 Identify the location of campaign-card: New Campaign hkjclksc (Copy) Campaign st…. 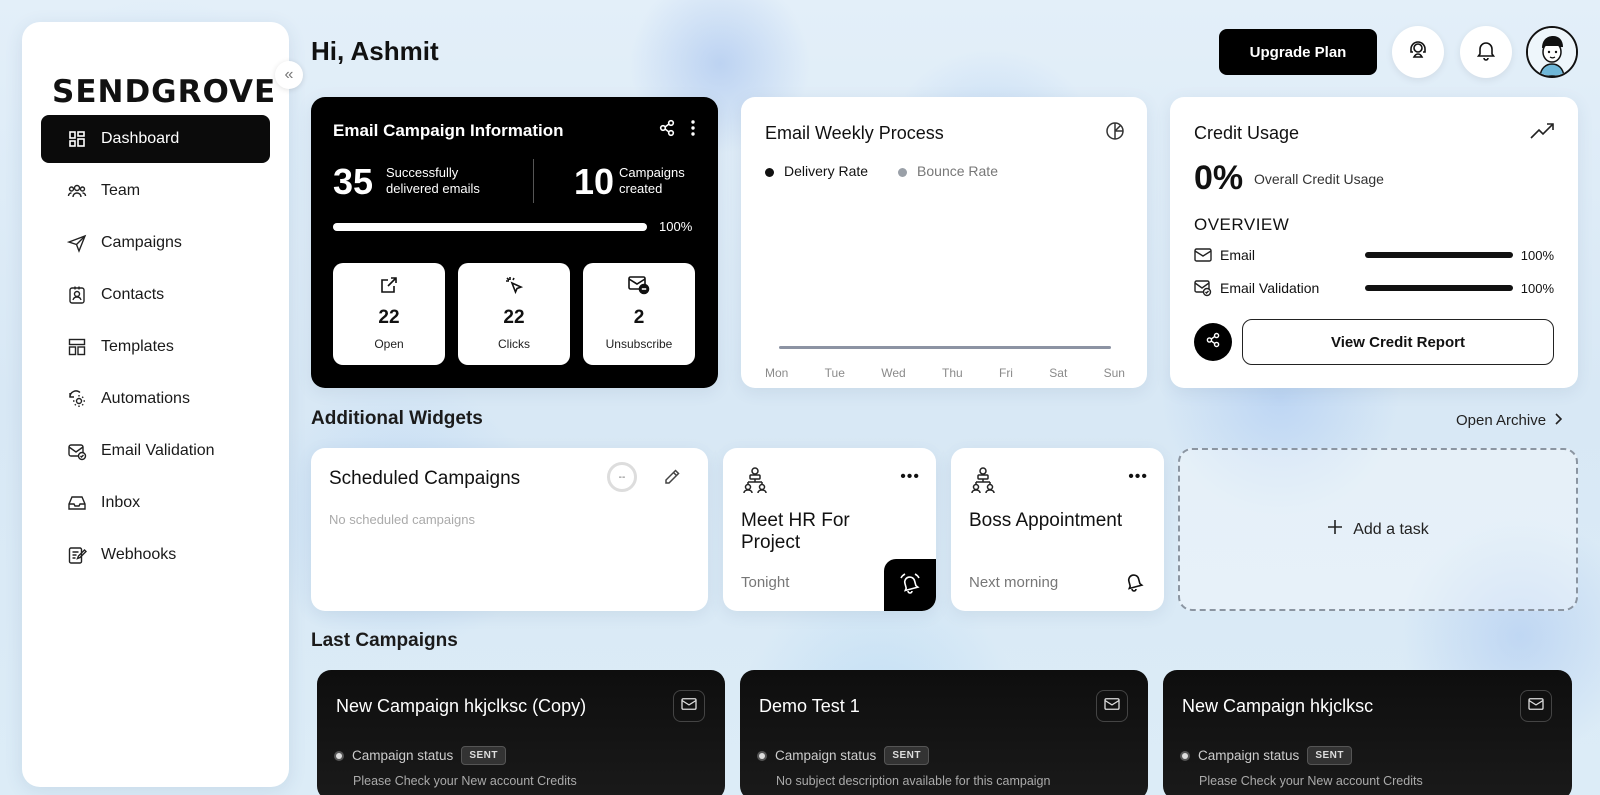
(521, 732).